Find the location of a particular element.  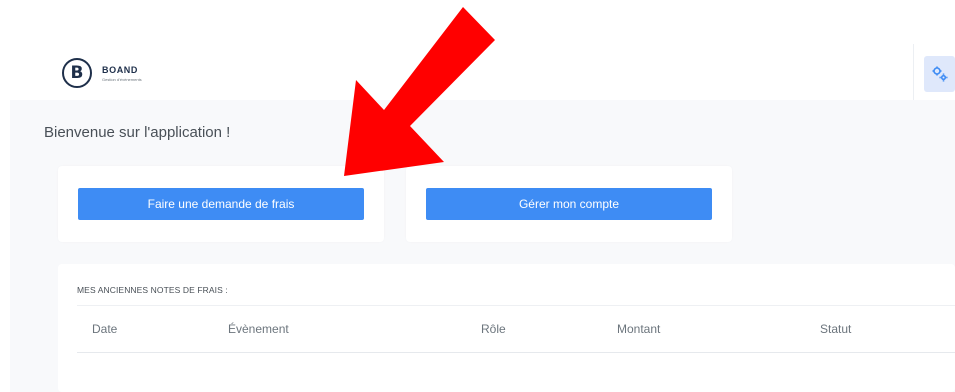

gears-icon is located at coordinates (939, 74).